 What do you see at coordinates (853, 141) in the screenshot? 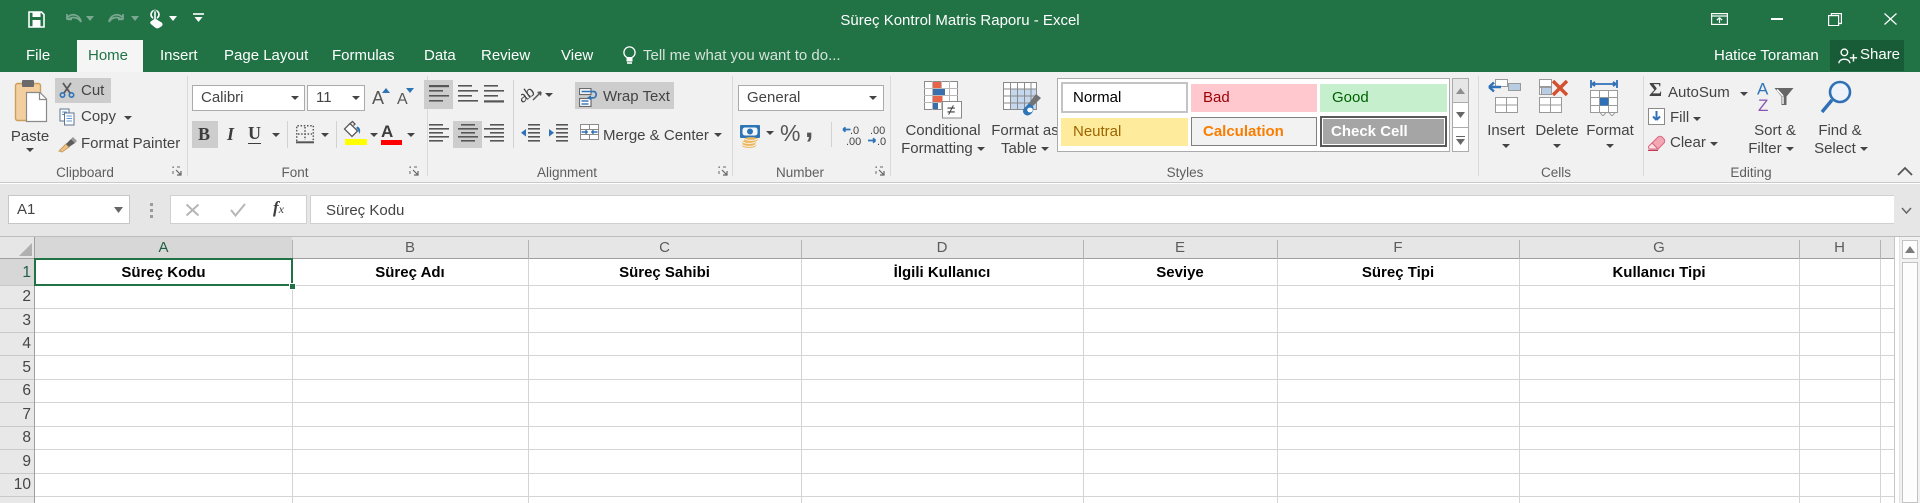
I see `svg-text: .00` at bounding box center [853, 141].